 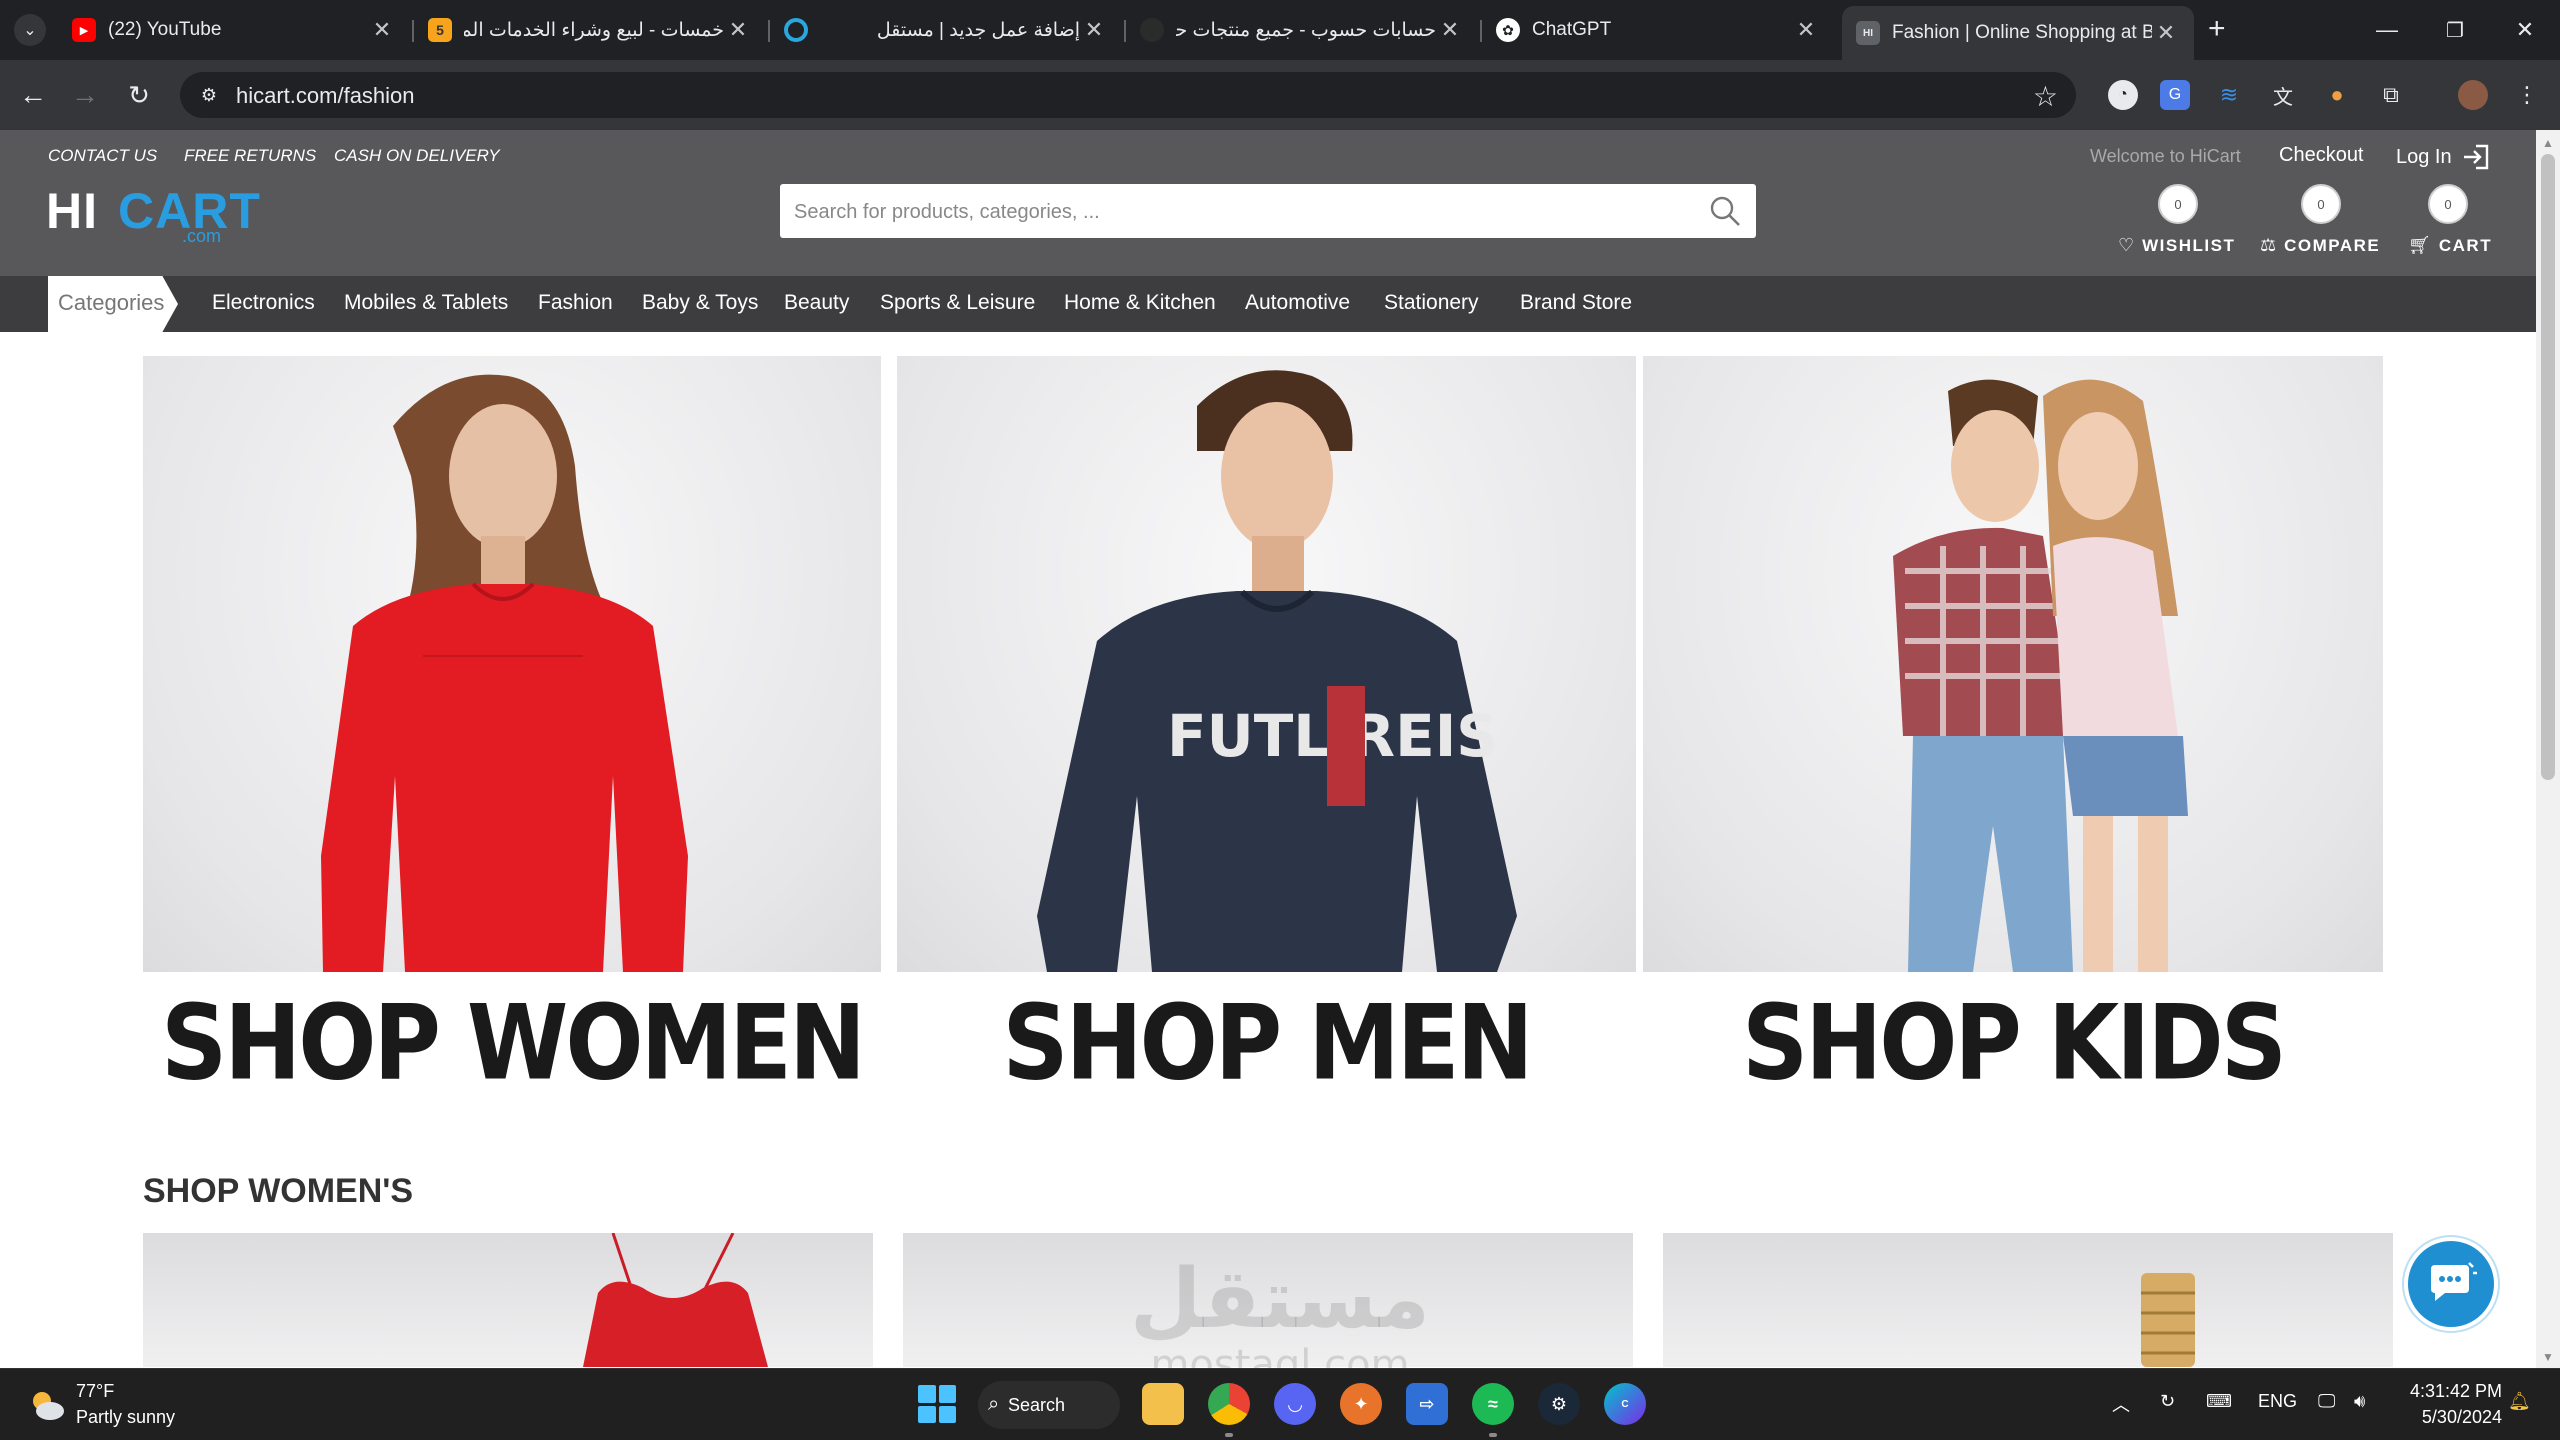 What do you see at coordinates (2454, 1391) in the screenshot?
I see `clock-time: 4:31:42 PM` at bounding box center [2454, 1391].